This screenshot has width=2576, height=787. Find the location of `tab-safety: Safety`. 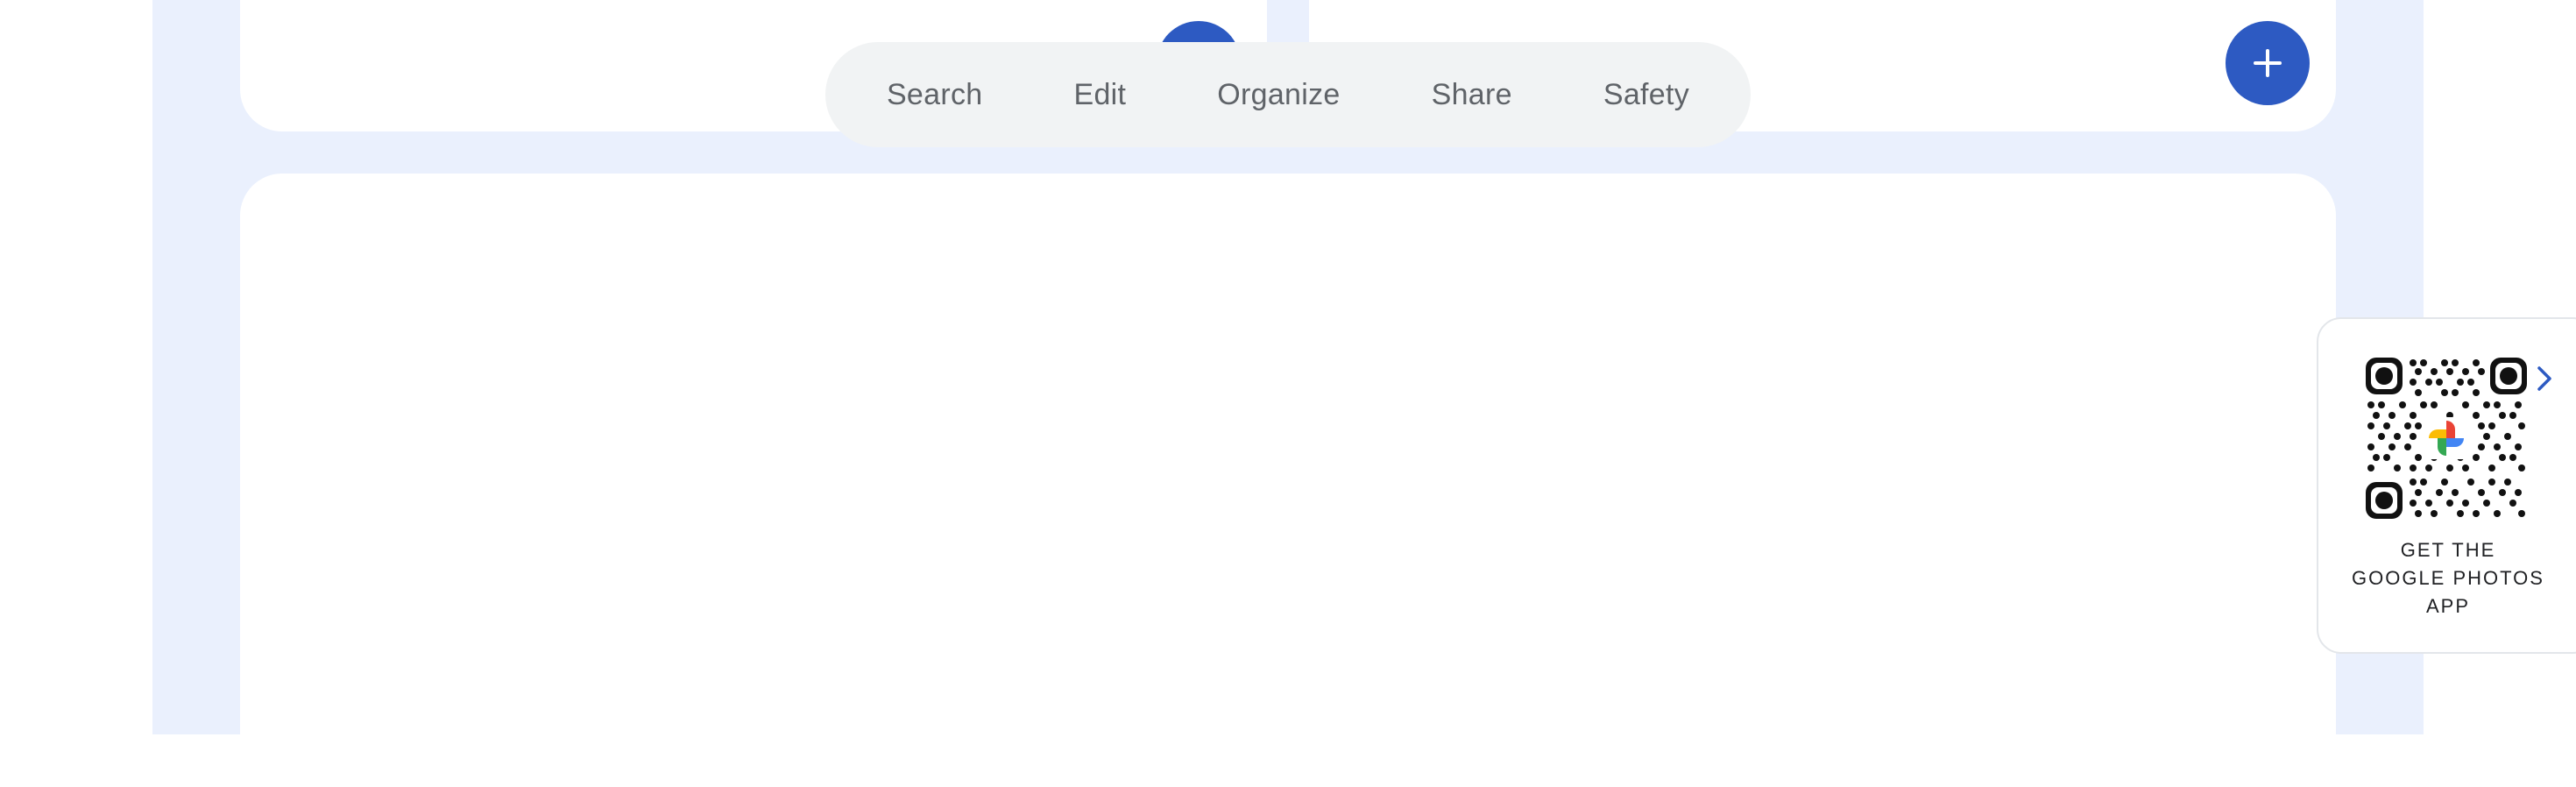

tab-safety: Safety is located at coordinates (1646, 95).